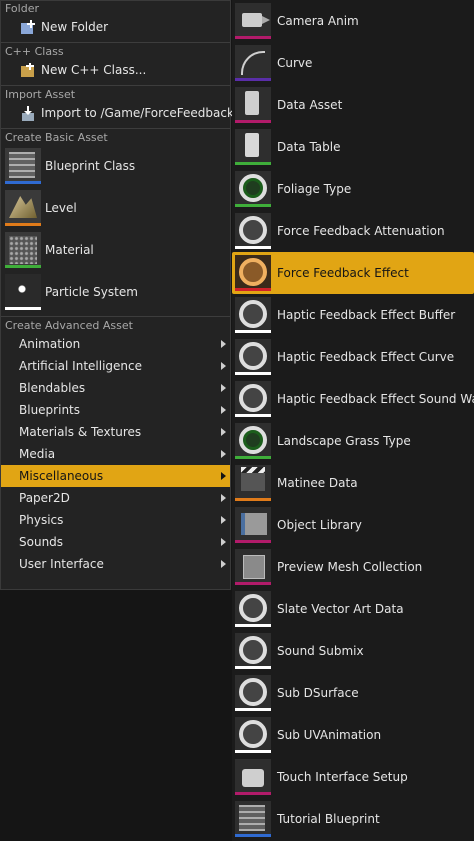  Describe the element at coordinates (115, 454) in the screenshot. I see `submenu-media: Media` at that location.